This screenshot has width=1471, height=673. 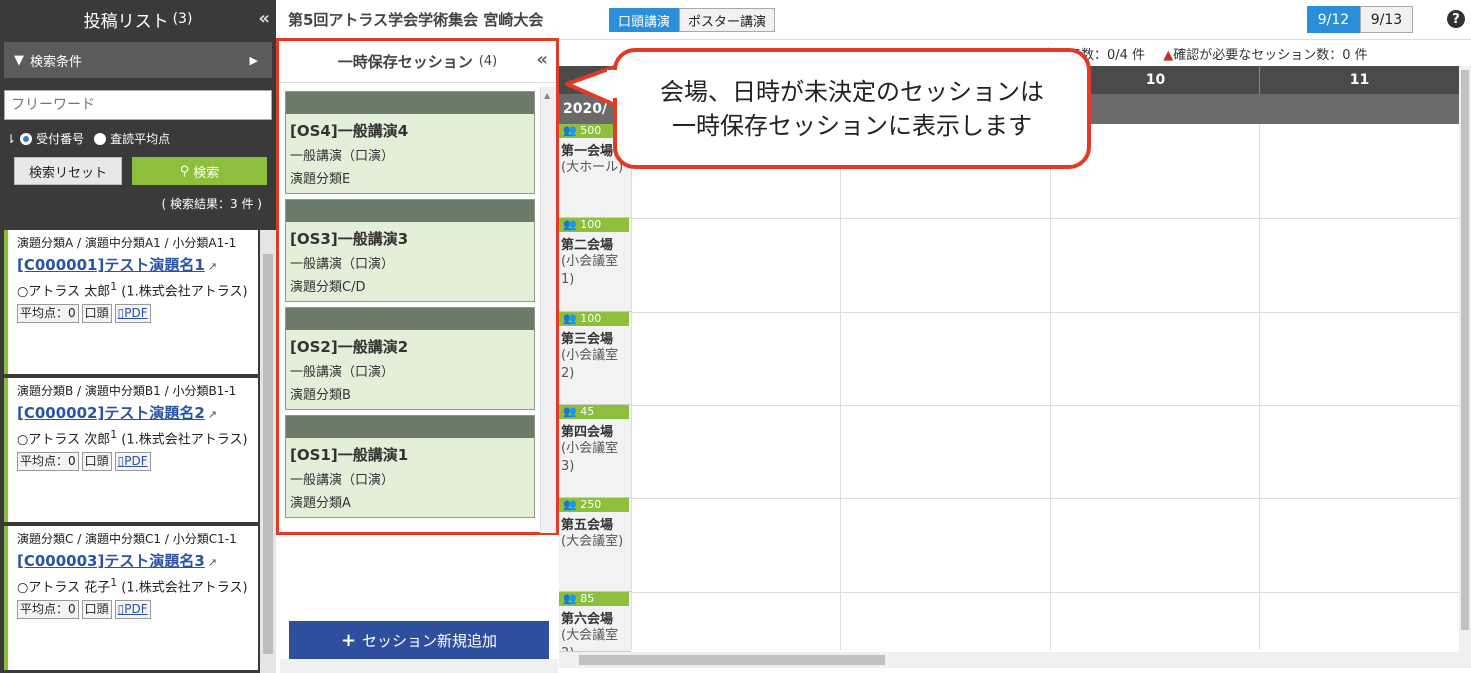 I want to click on scroll-up-icon: ▲, so click(x=547, y=95).